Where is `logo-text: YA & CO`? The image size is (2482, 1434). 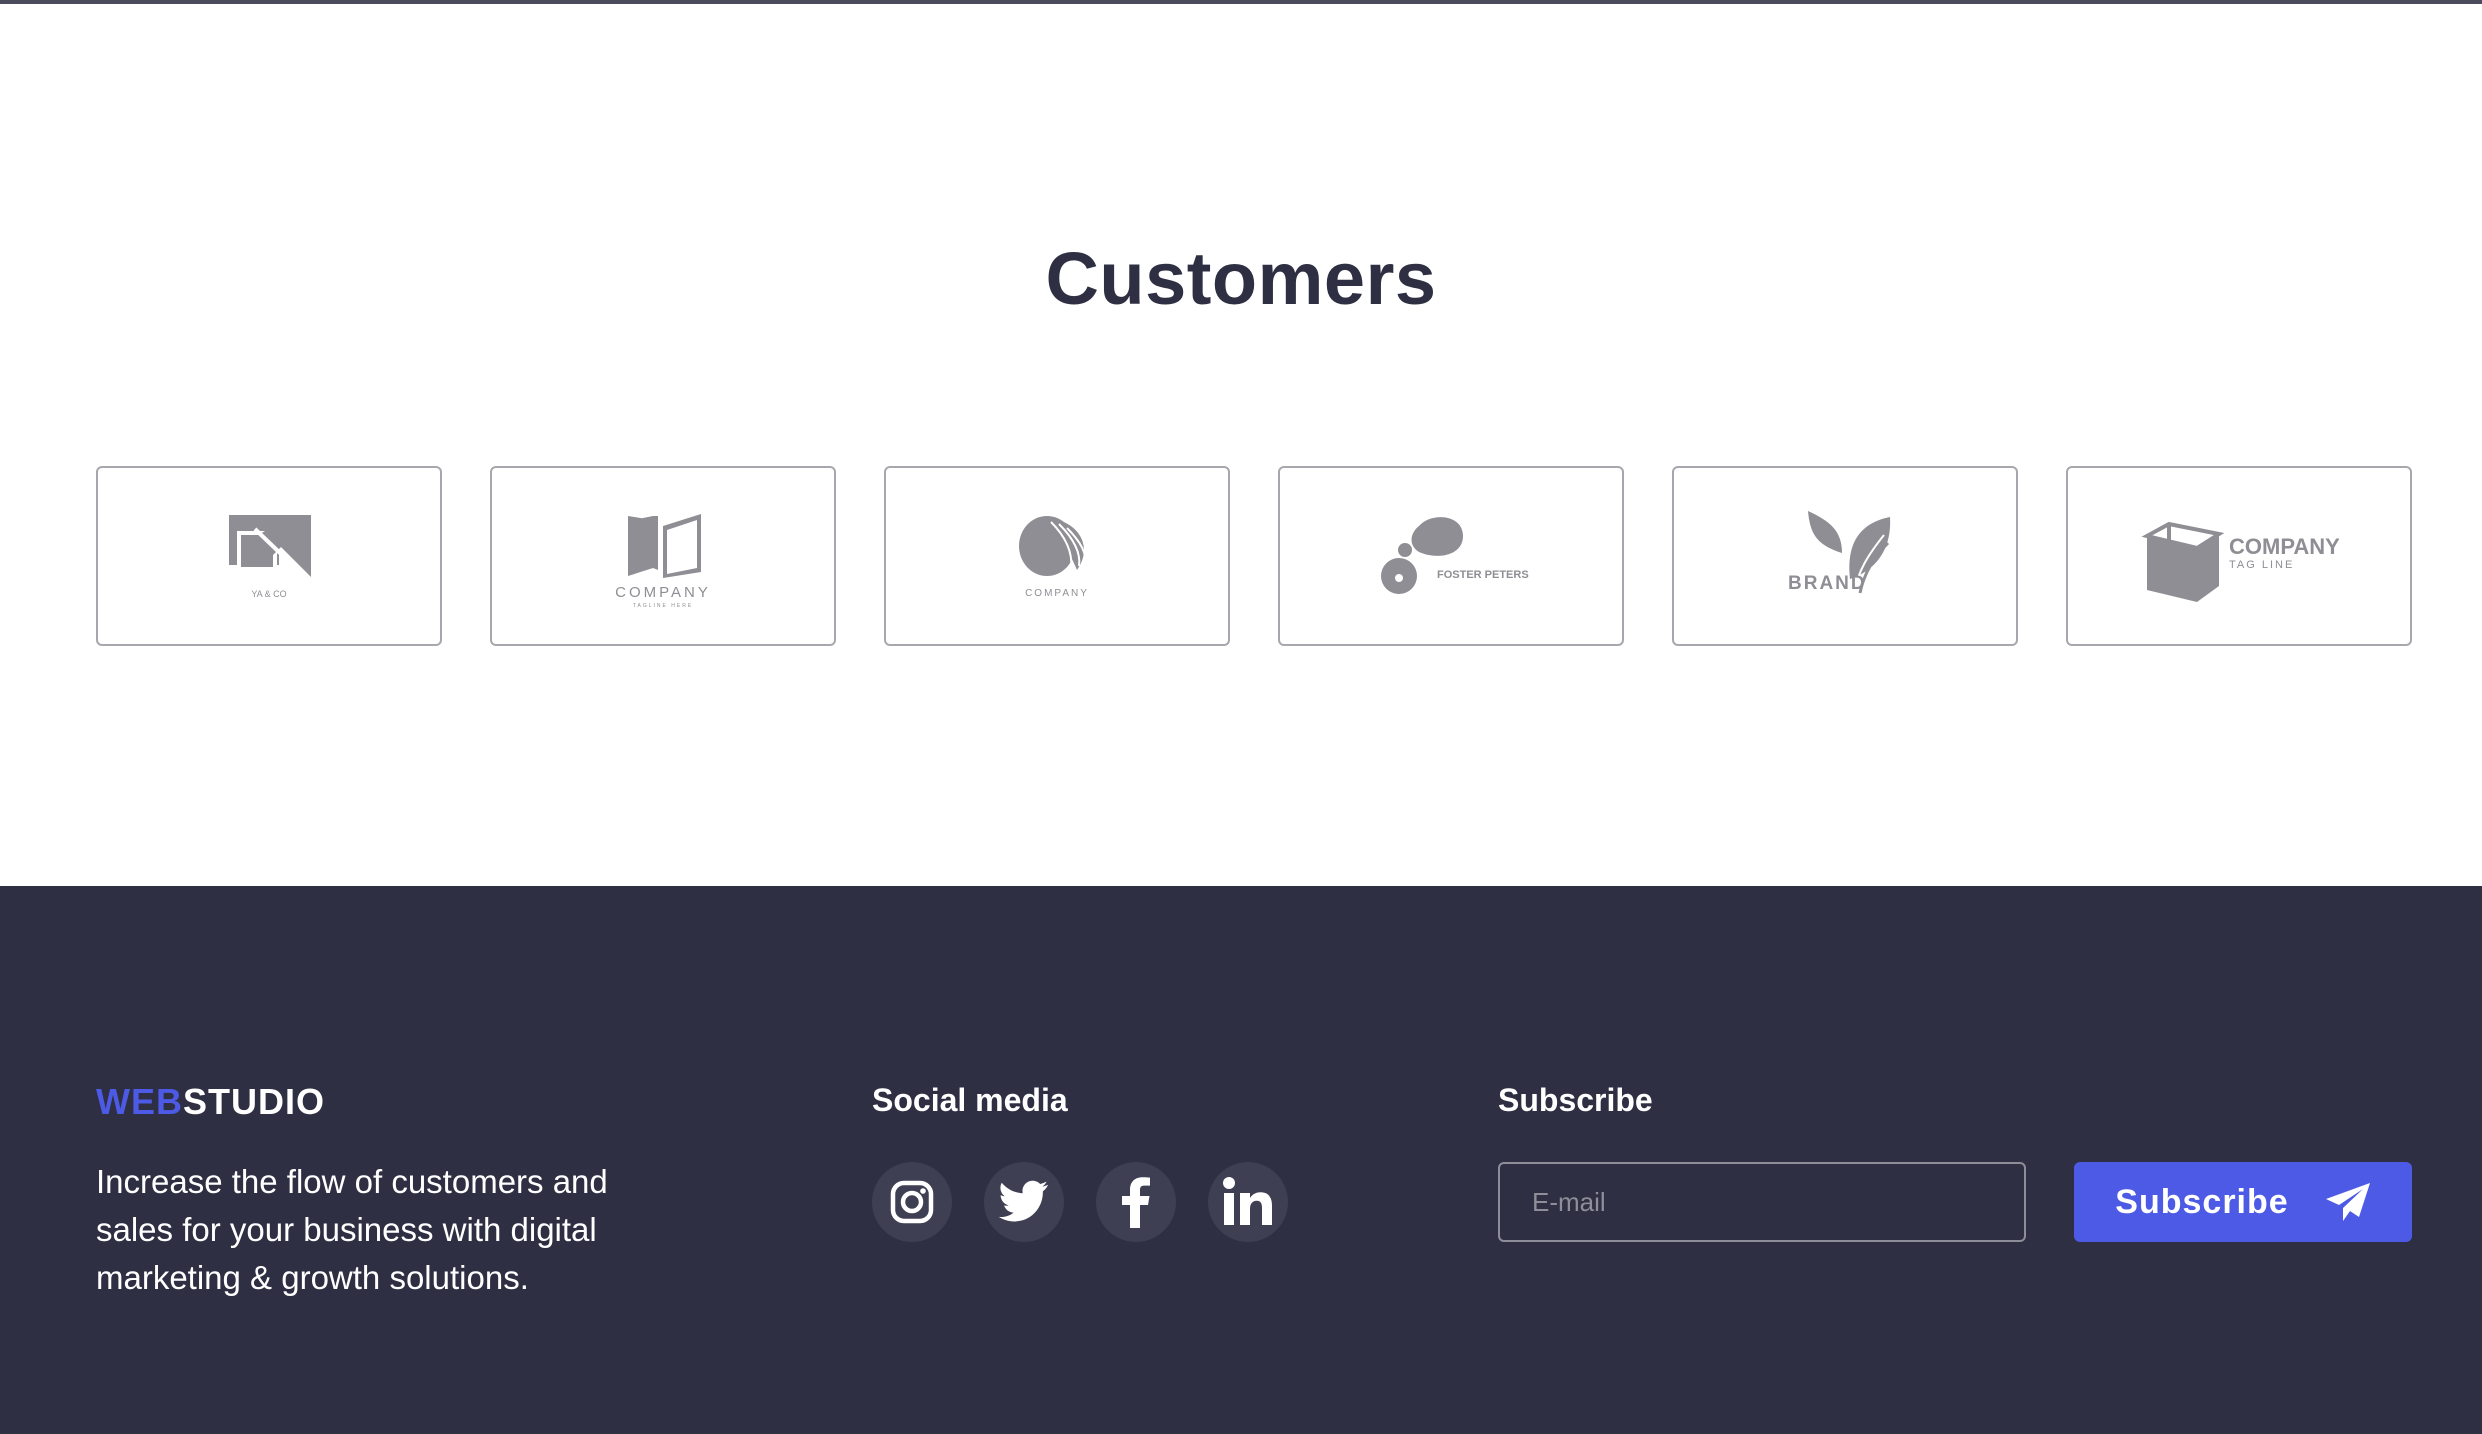
logo-text: YA & CO is located at coordinates (268, 594).